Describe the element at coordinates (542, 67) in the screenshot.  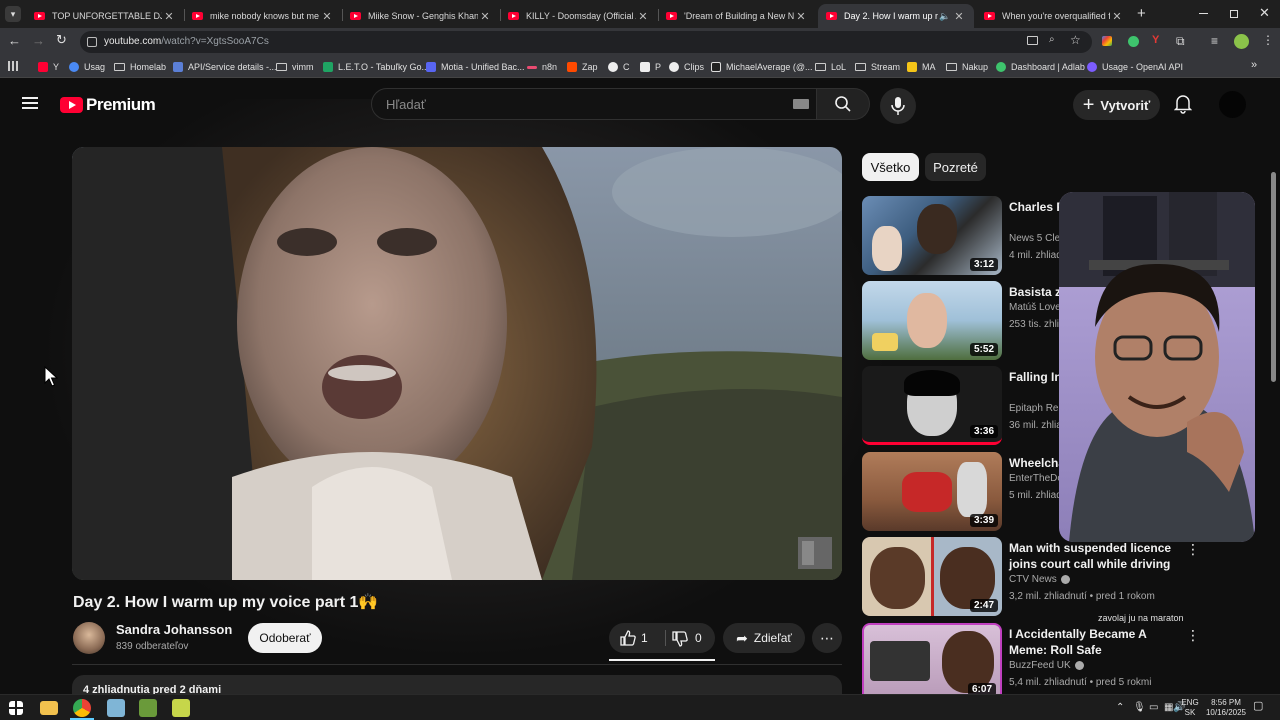
I see `bookmark-n8n: n8n` at that location.